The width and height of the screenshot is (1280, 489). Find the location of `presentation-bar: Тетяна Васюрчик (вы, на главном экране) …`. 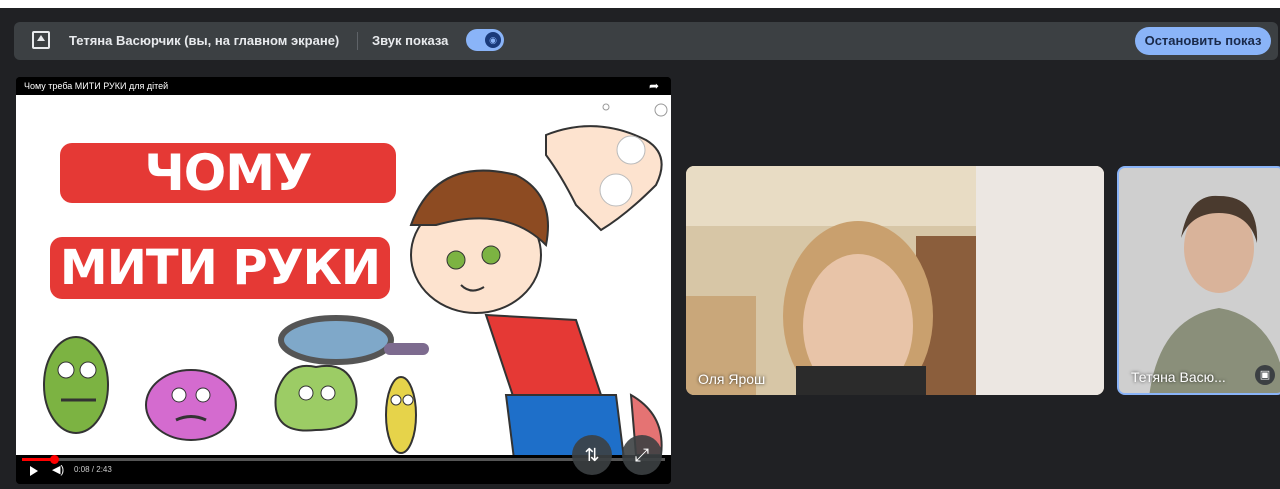

presentation-bar: Тетяна Васюрчик (вы, на главном экране) … is located at coordinates (646, 41).